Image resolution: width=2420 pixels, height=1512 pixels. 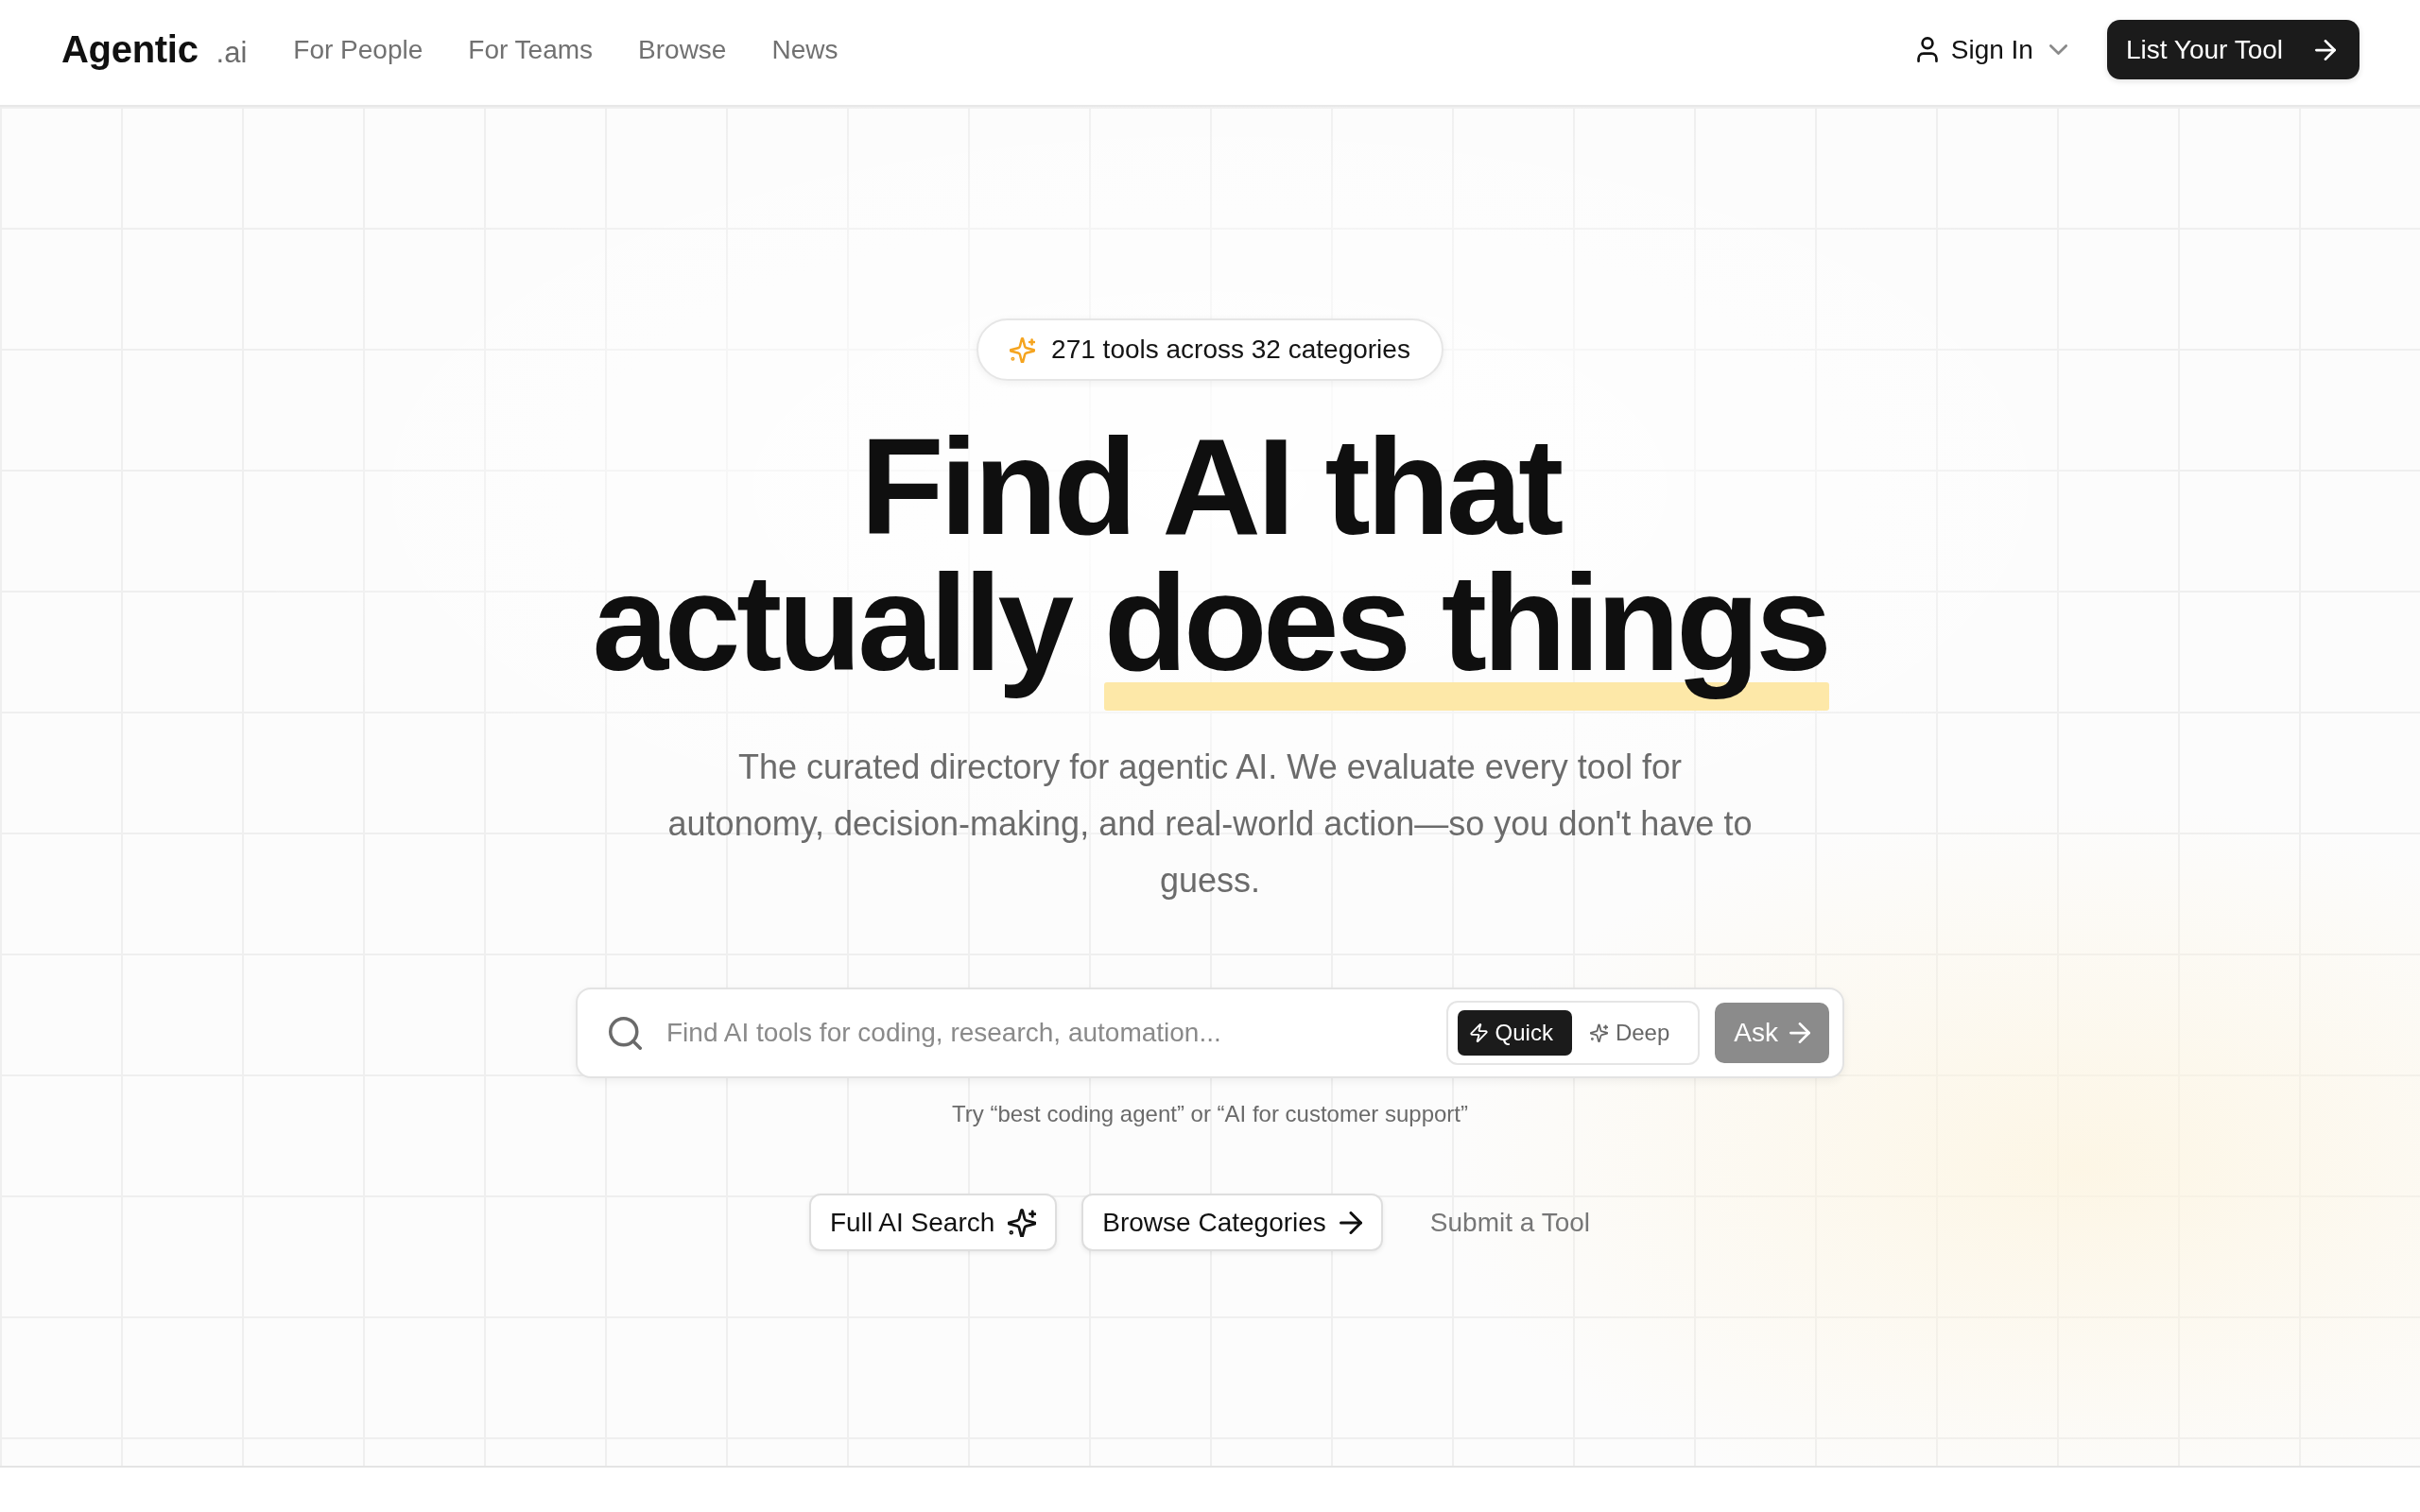 I want to click on mode-option: Quick, so click(x=1514, y=1033).